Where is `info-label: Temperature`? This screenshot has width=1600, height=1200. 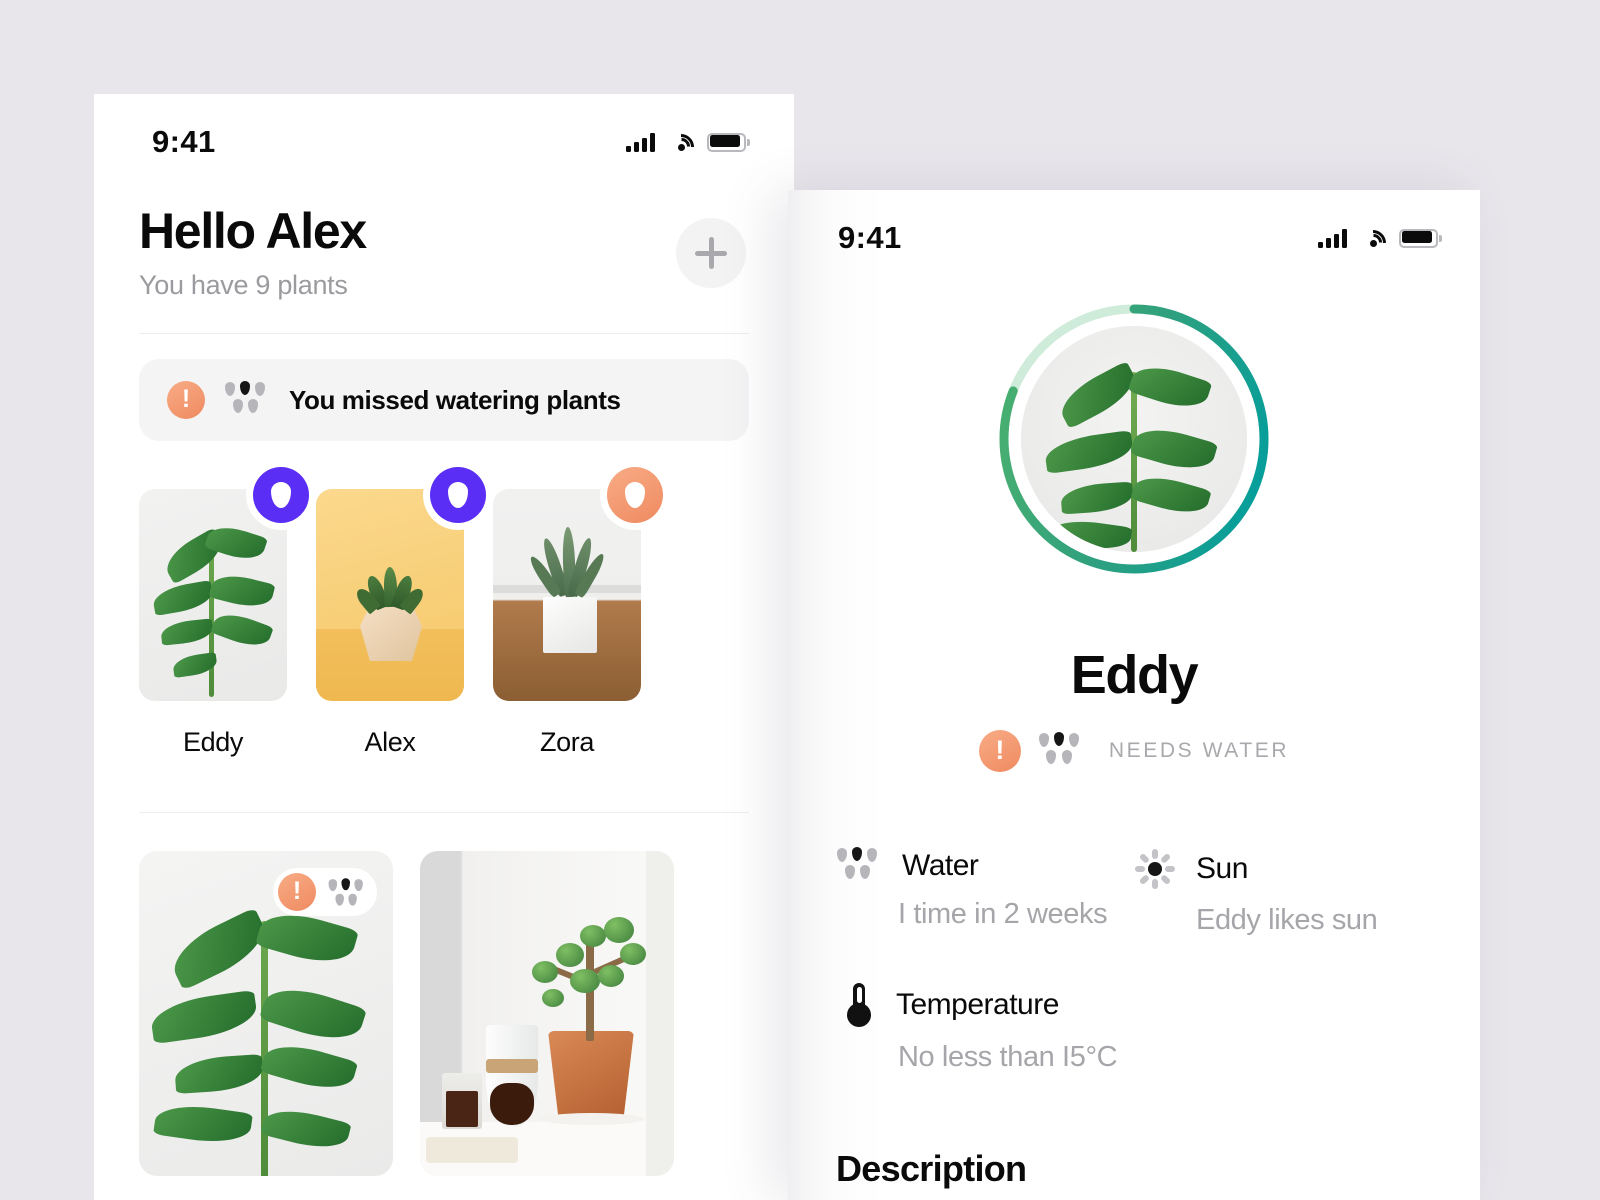 info-label: Temperature is located at coordinates (977, 1004).